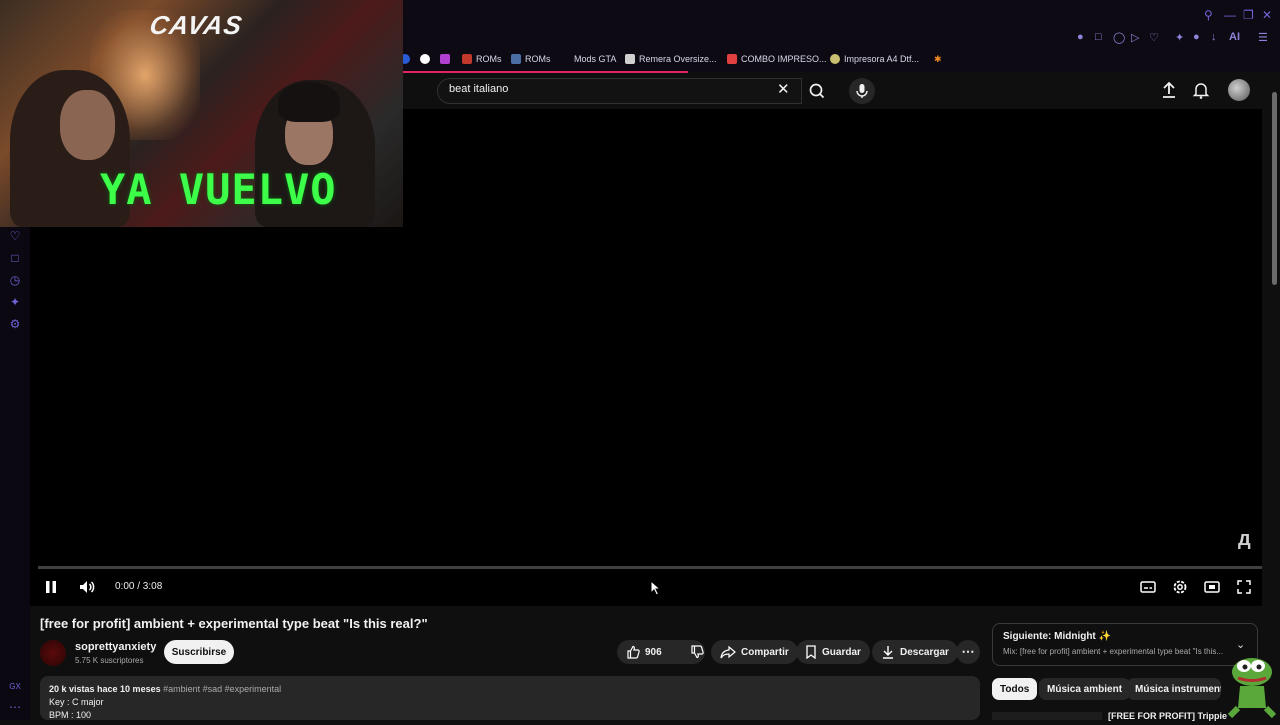 This screenshot has width=1280, height=725. I want to click on upload-button, so click(1169, 92).